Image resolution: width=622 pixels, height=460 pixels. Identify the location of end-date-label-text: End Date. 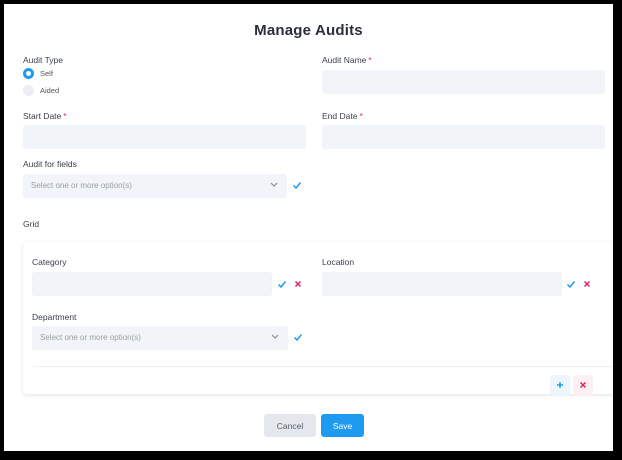
(340, 116).